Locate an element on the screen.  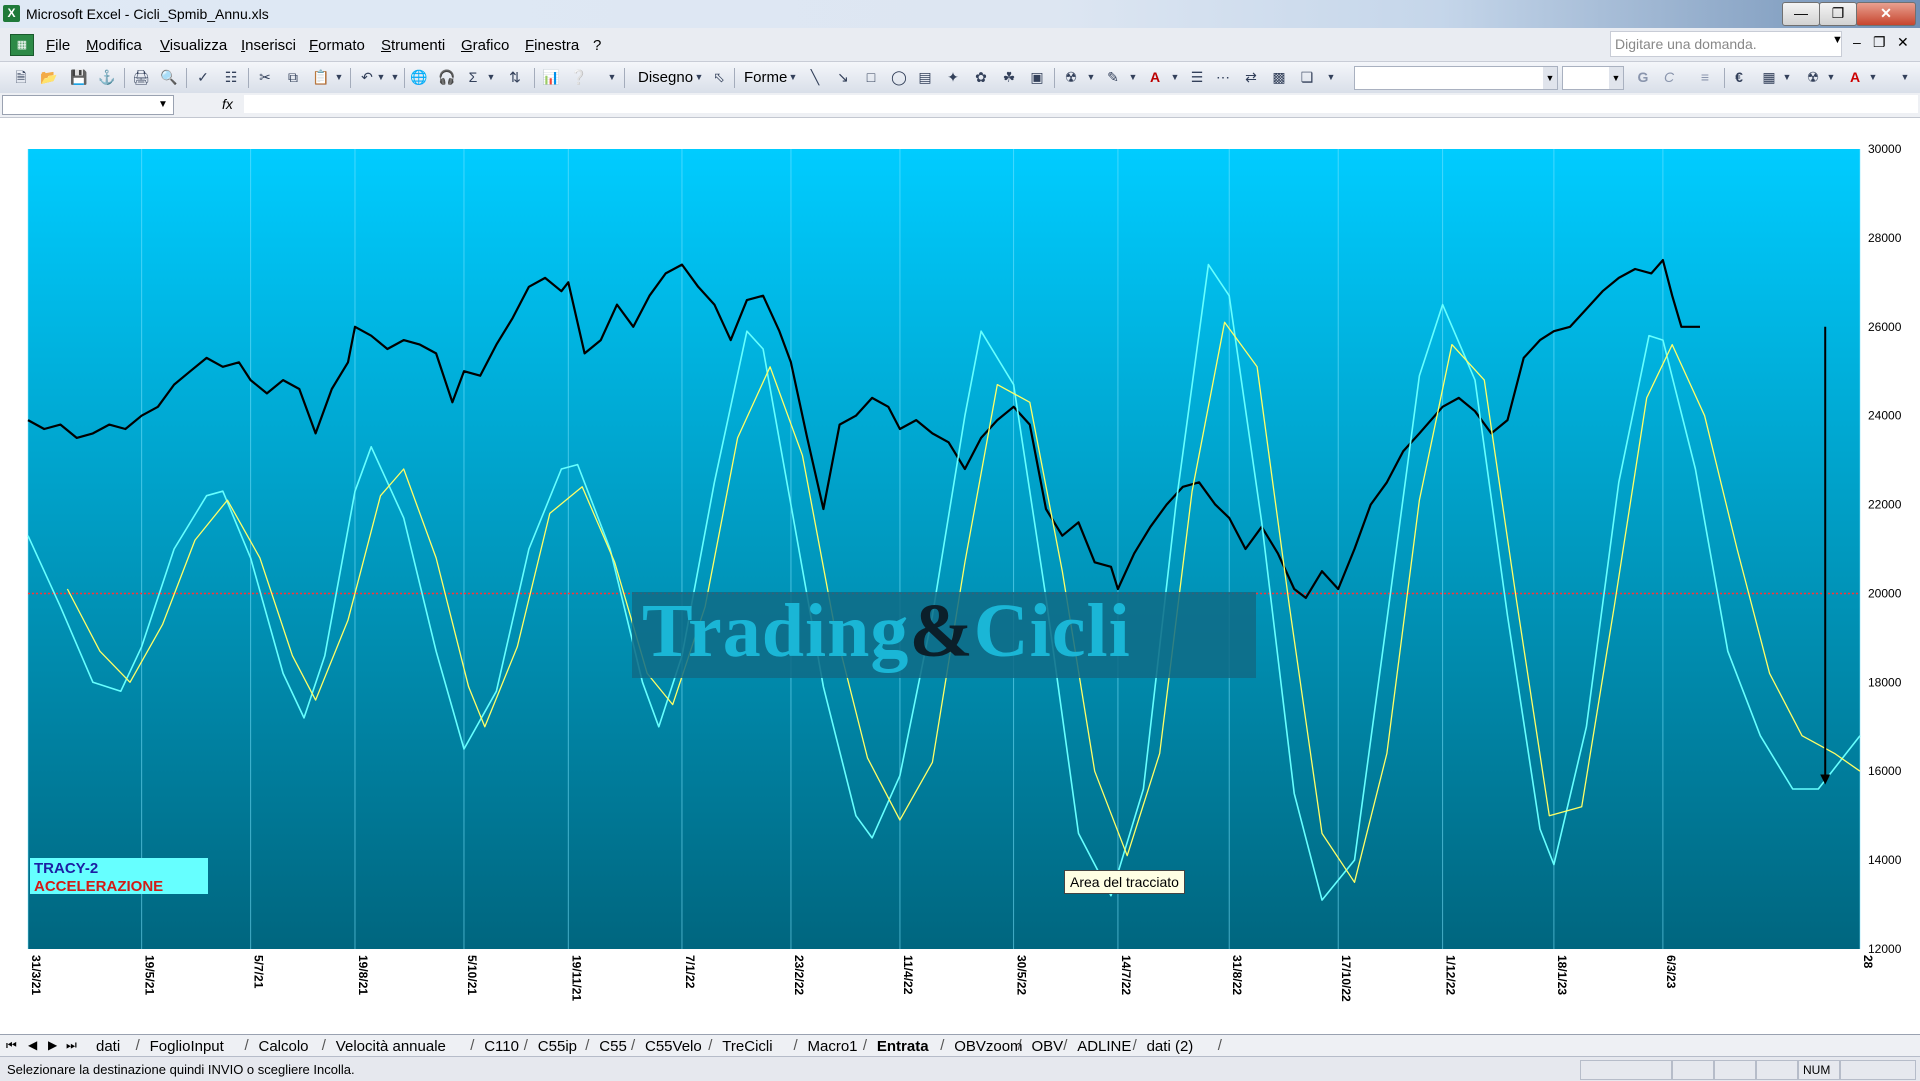
first-sheet-icon: ⏮ is located at coordinates (11, 1045).